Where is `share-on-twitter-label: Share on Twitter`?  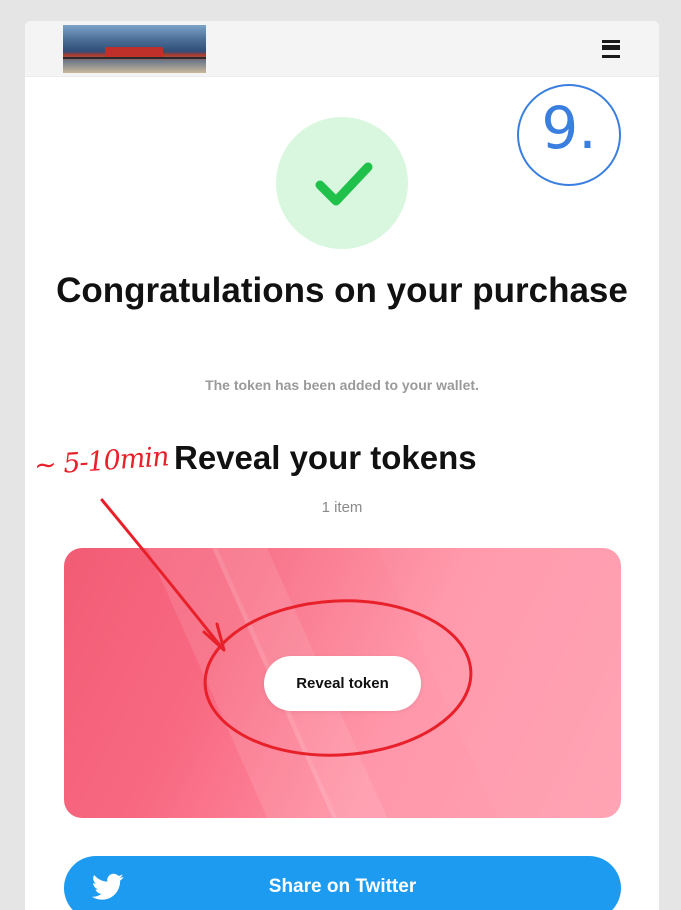 share-on-twitter-label: Share on Twitter is located at coordinates (342, 886).